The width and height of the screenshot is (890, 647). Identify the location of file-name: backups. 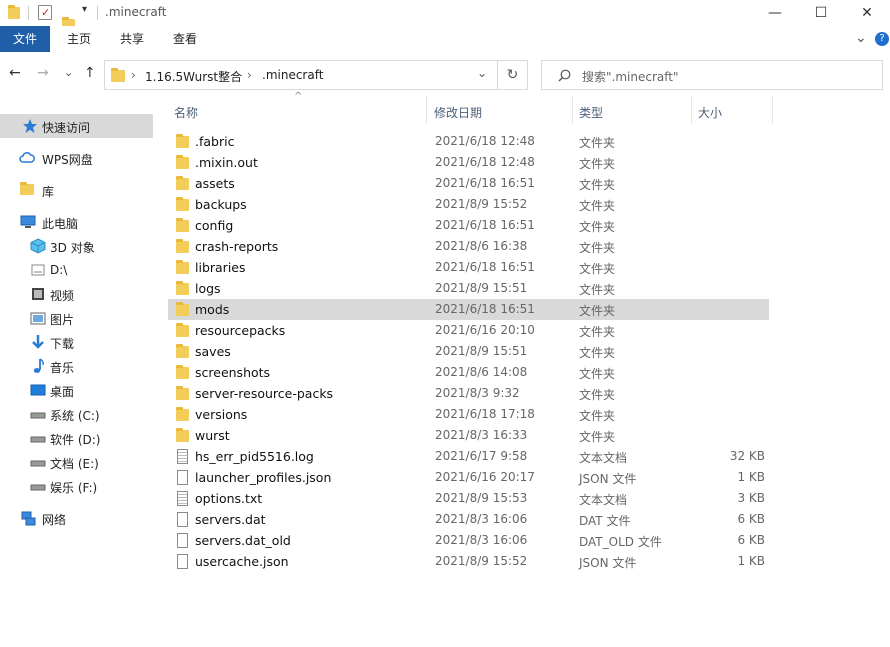
(221, 204).